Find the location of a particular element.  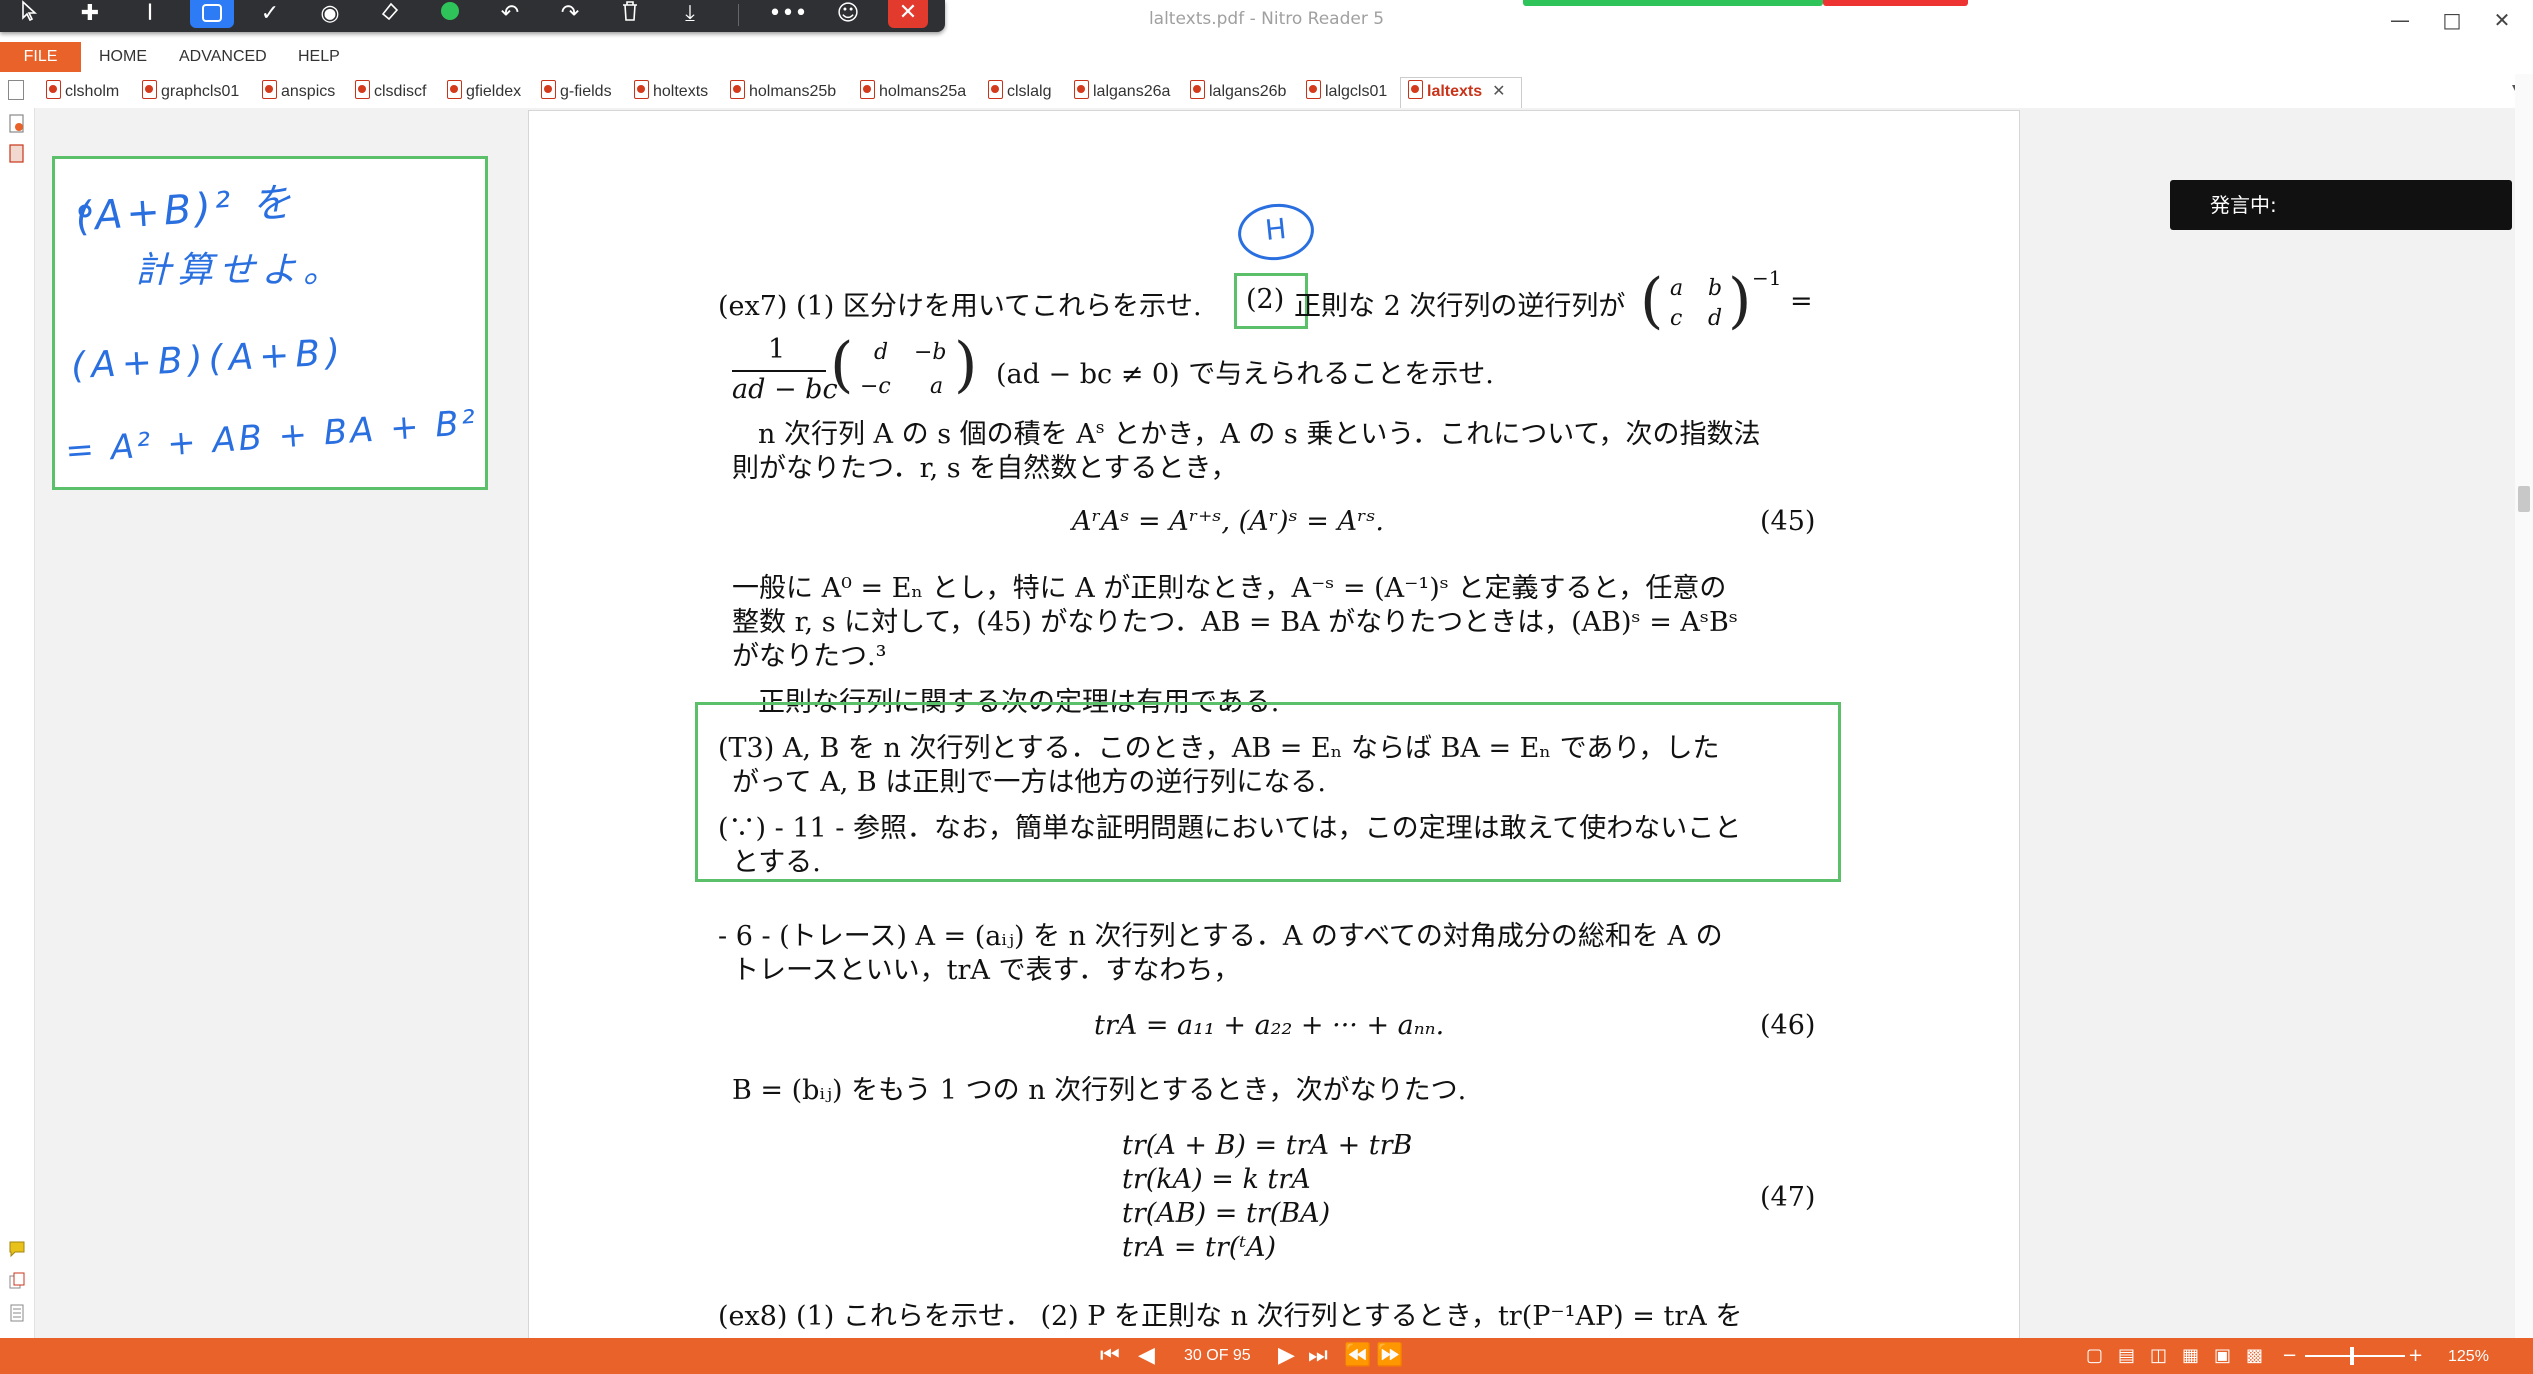

next-page-icon: ▶ is located at coordinates (1286, 1356).